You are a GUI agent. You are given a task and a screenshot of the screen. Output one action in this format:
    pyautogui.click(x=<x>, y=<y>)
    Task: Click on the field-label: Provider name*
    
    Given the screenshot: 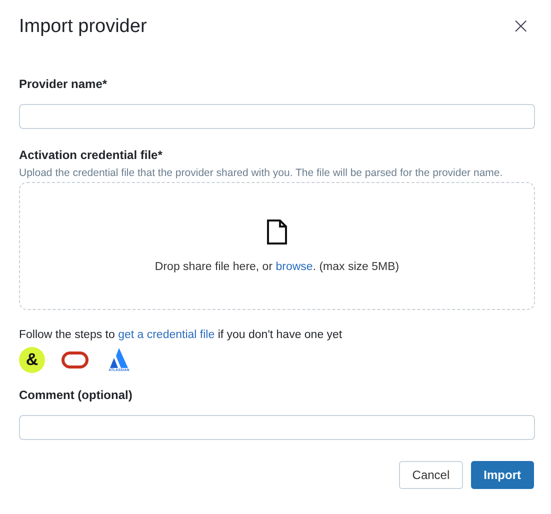 What is the action you would take?
    pyautogui.click(x=63, y=84)
    